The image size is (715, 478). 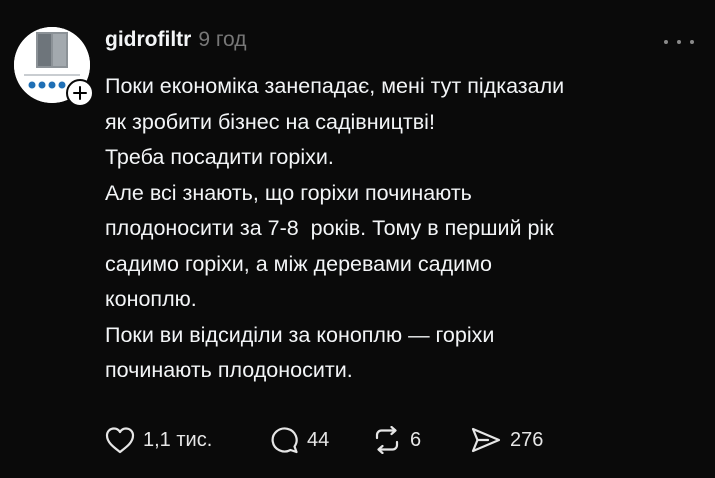 What do you see at coordinates (229, 370) in the screenshot?
I see `post-text-line: починають плодоносити.` at bounding box center [229, 370].